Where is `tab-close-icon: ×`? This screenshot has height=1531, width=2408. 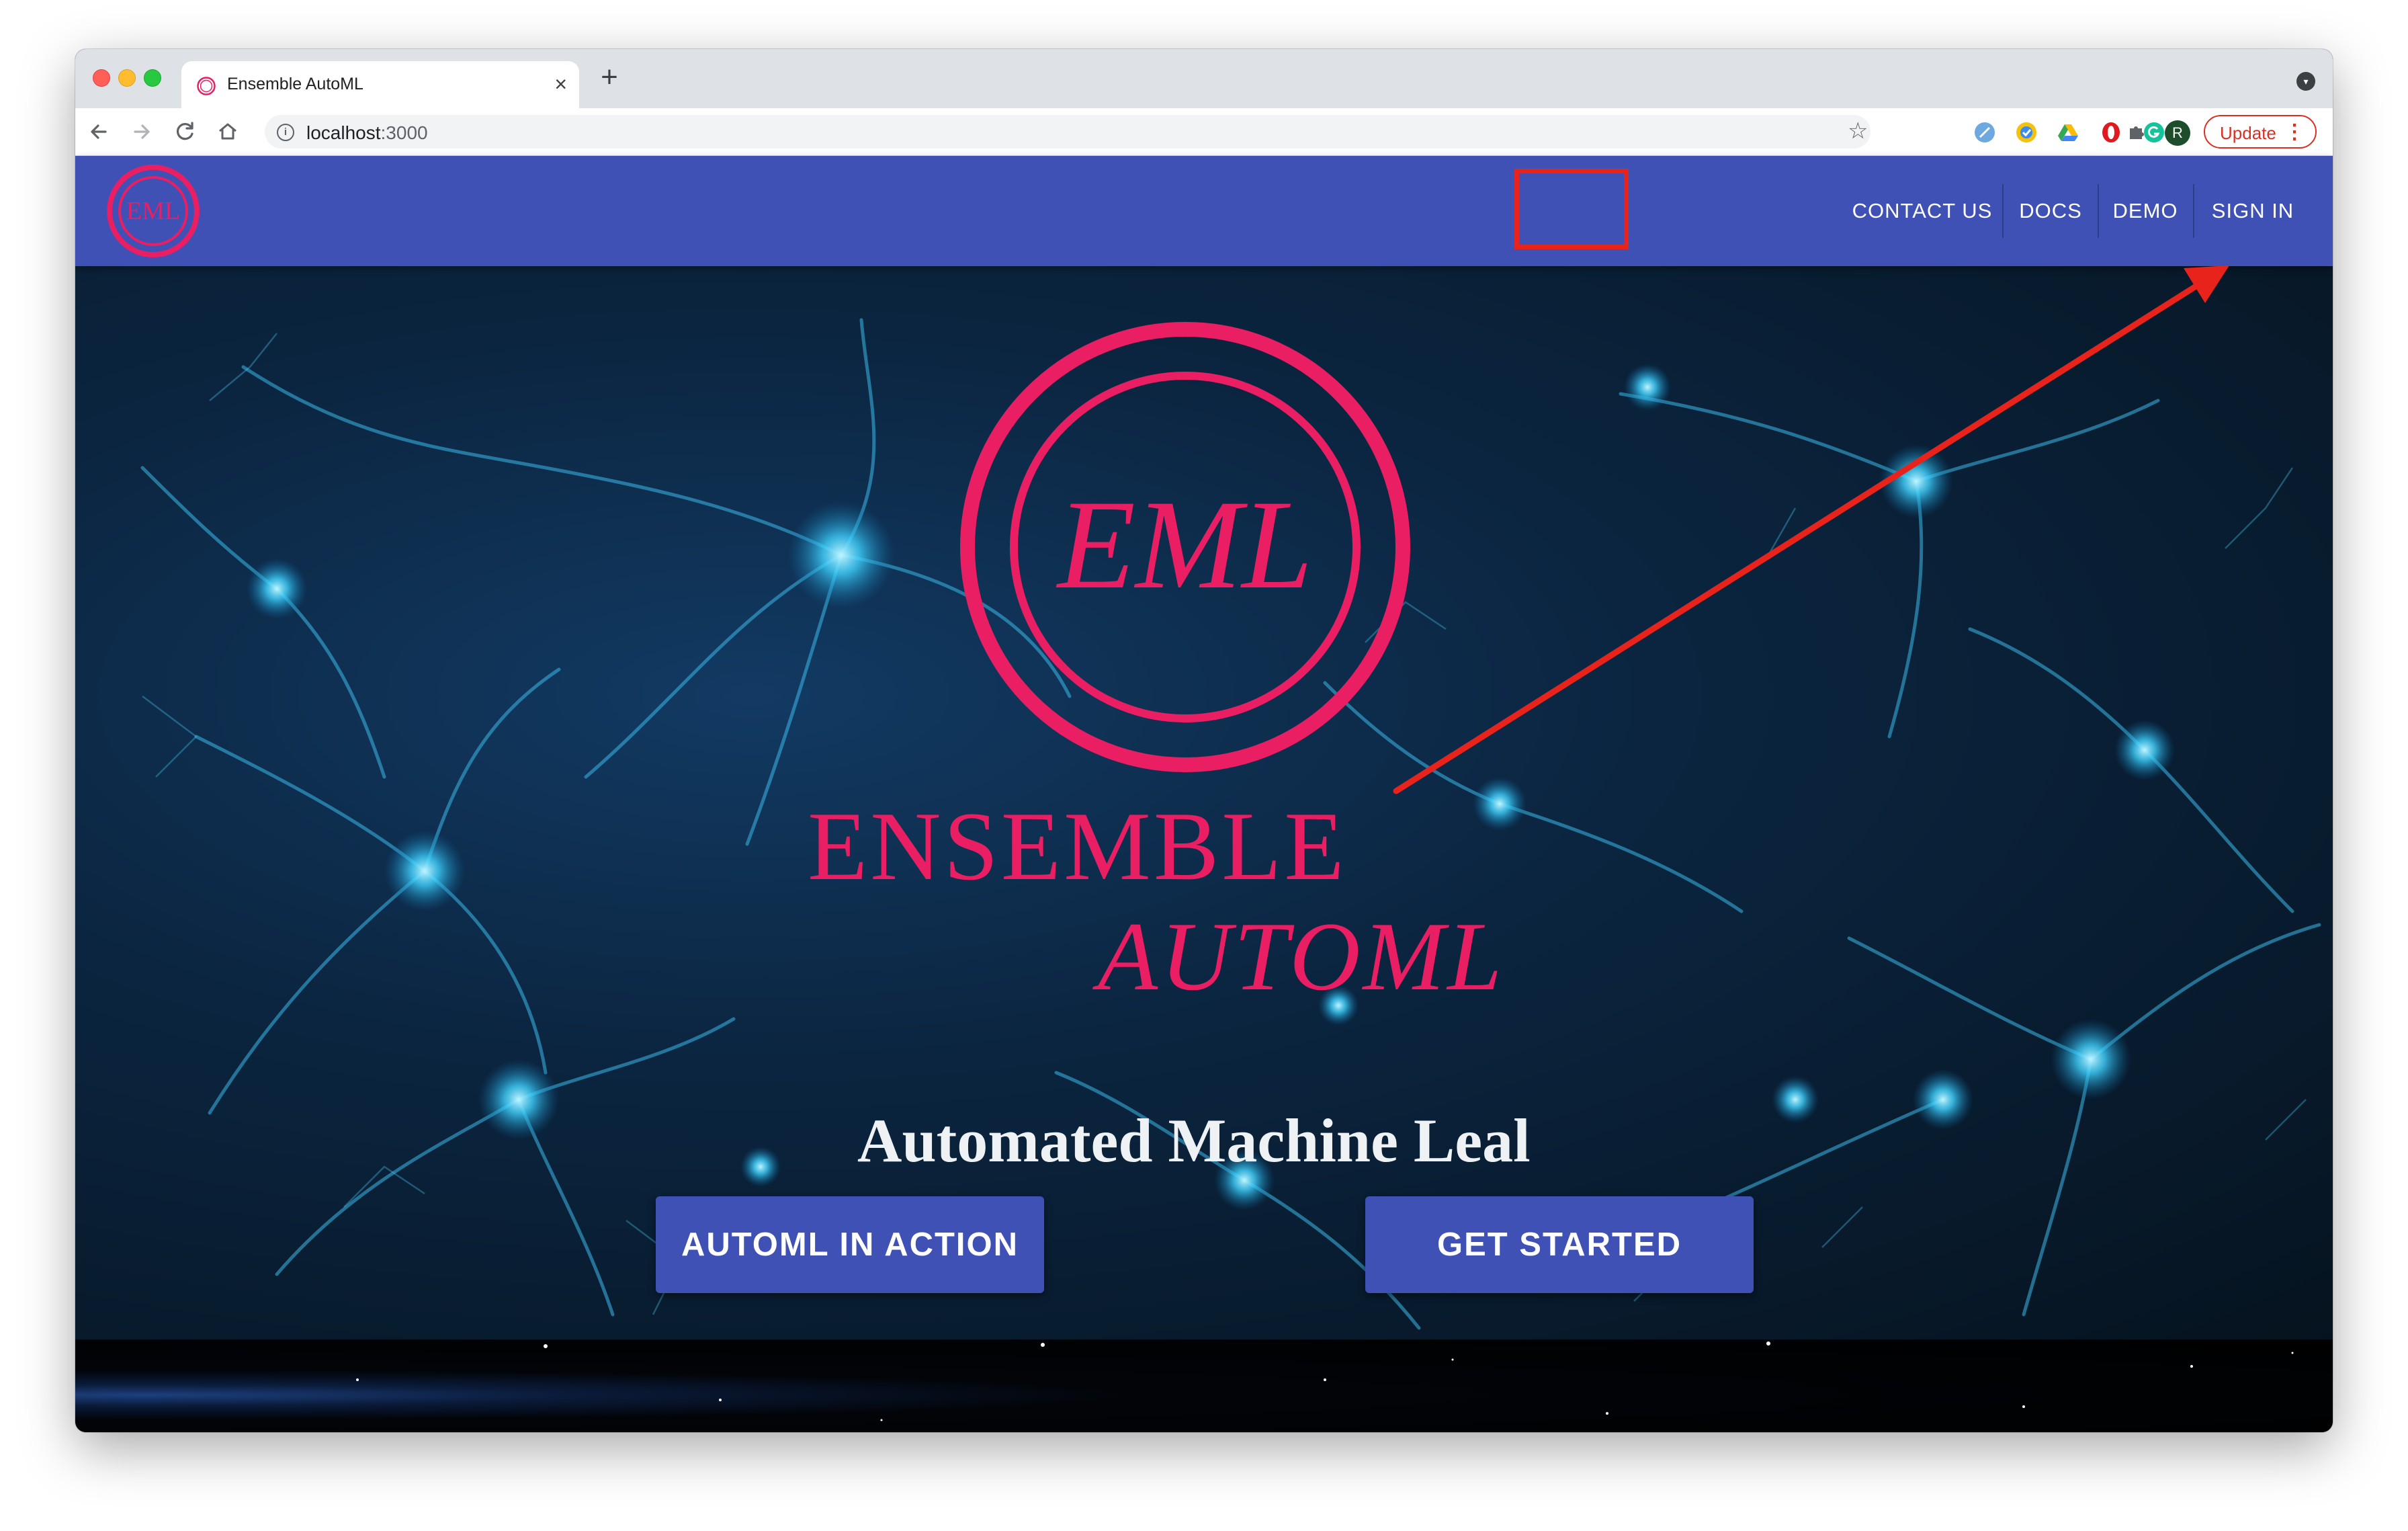 tab-close-icon: × is located at coordinates (560, 84).